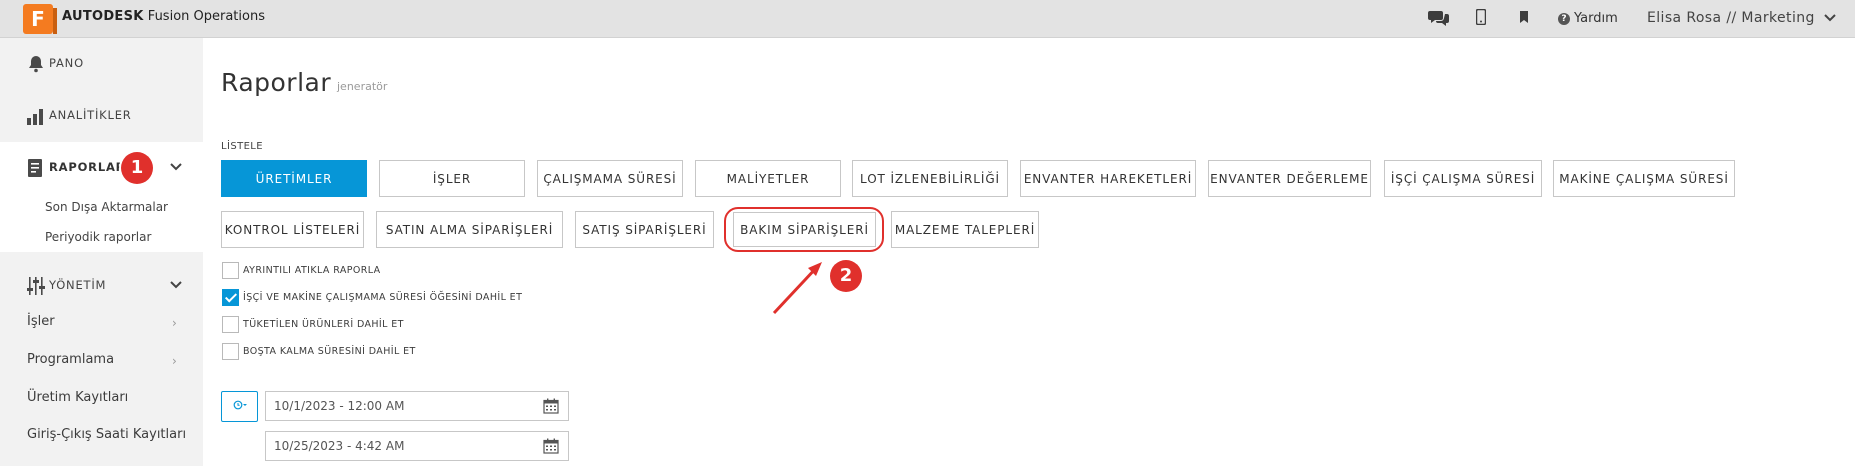  I want to click on date-from-input: 10/1/2023 - 12:00 AM, so click(417, 406).